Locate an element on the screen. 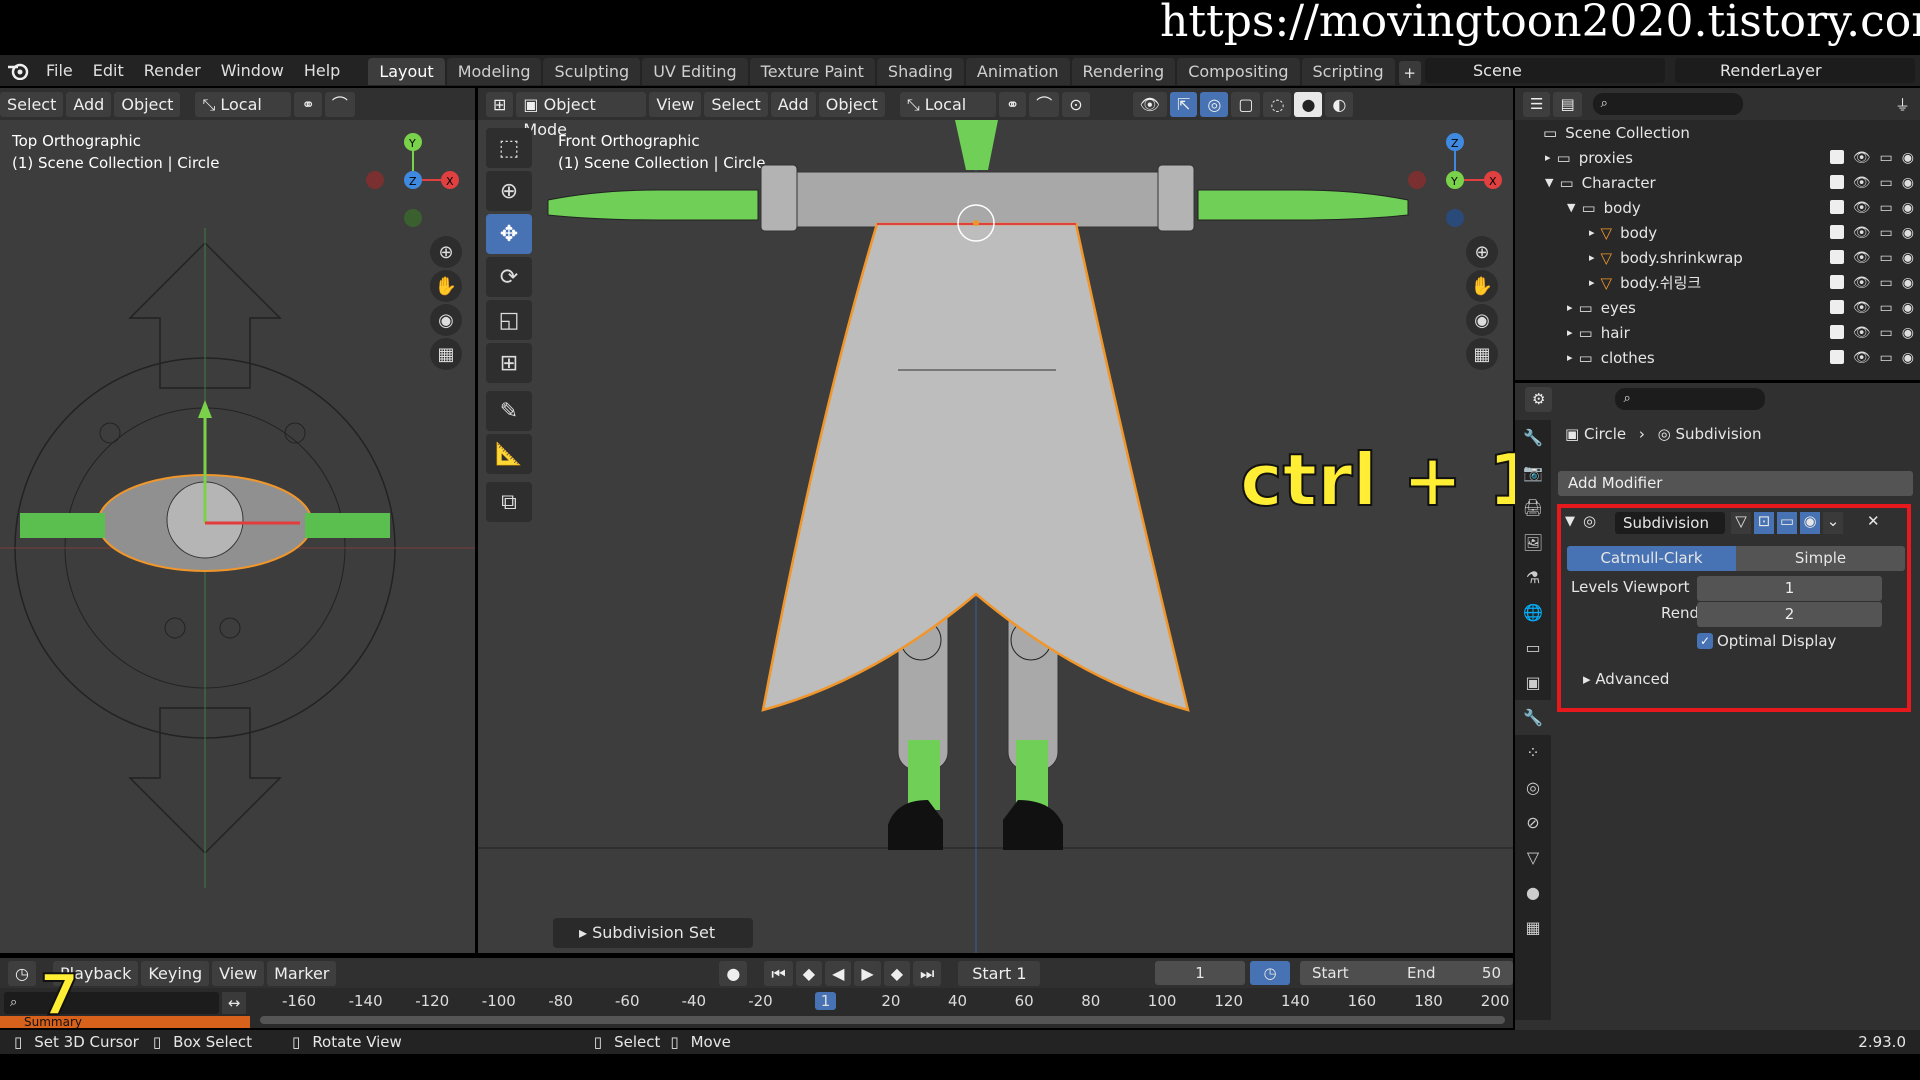 This screenshot has height=1080, width=1920. object-menu: Object is located at coordinates (851, 104).